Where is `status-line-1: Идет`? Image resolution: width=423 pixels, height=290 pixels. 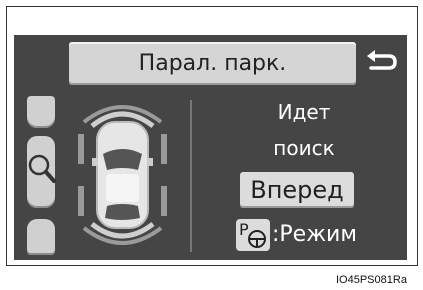 status-line-1: Идет is located at coordinates (304, 112).